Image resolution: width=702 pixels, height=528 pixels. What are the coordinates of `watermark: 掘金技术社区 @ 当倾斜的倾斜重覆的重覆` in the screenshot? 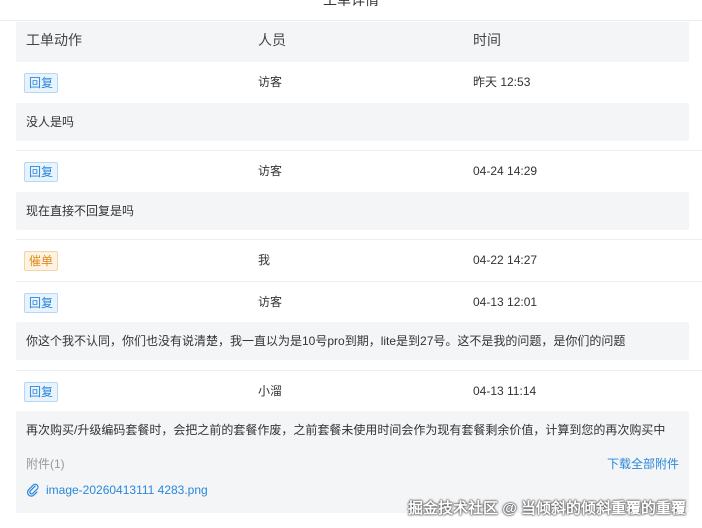 It's located at (547, 508).